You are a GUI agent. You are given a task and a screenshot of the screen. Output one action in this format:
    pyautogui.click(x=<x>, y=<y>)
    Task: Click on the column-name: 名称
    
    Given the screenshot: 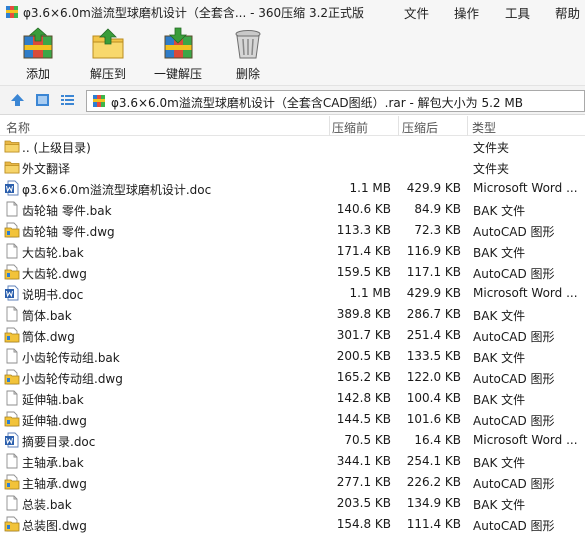 What is the action you would take?
    pyautogui.click(x=18, y=127)
    